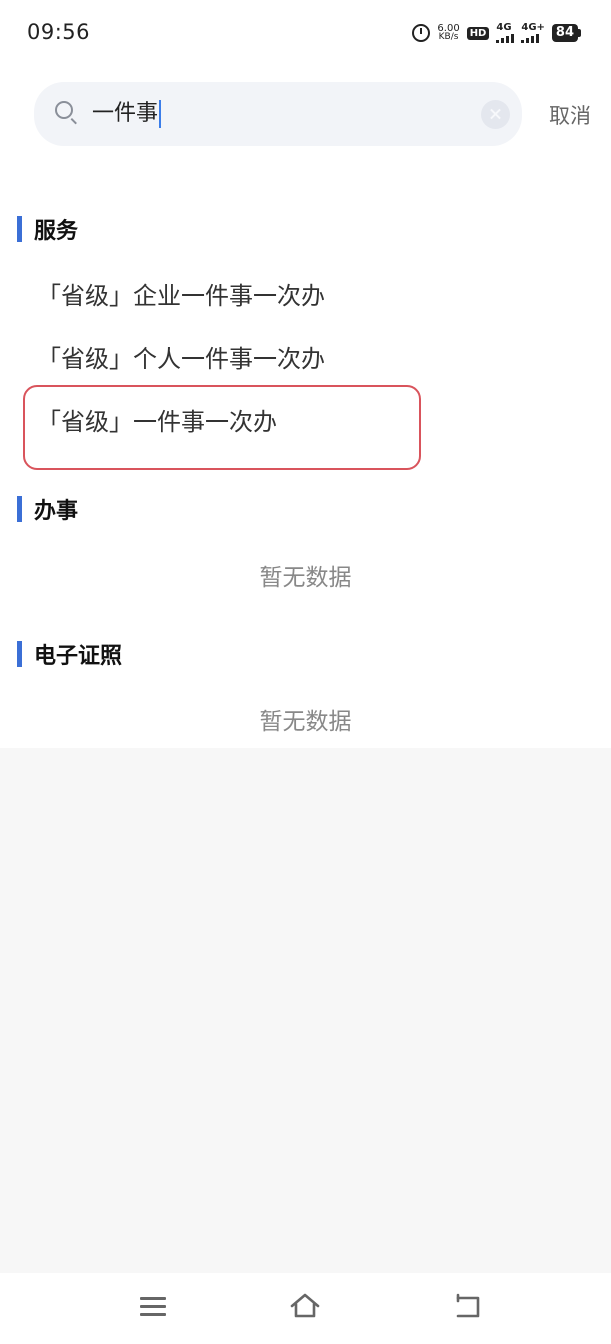  I want to click on system-navigation-bar, so click(305, 1308).